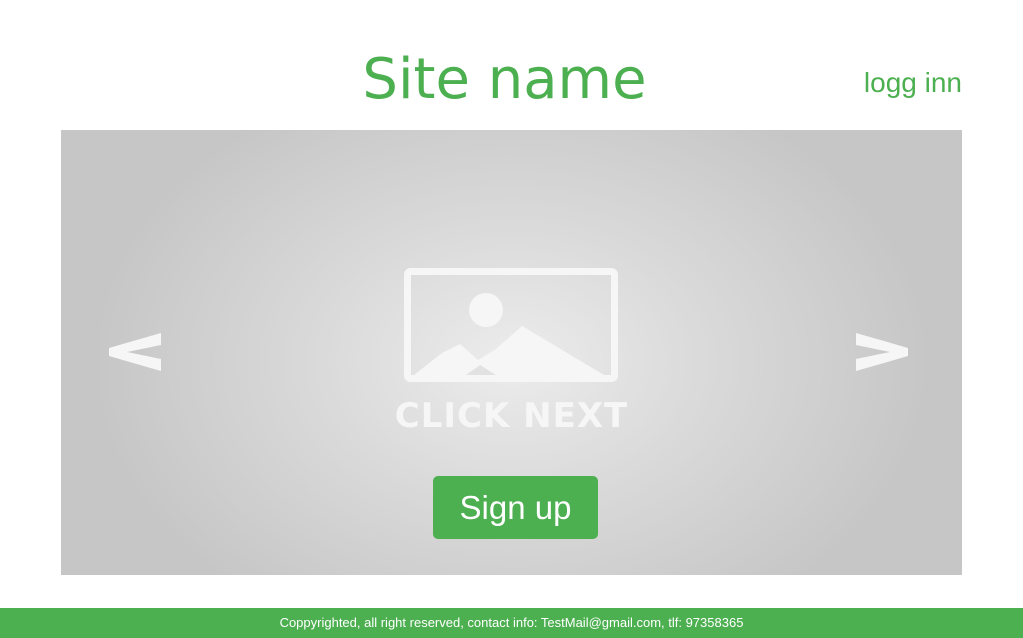 This screenshot has width=1023, height=638. I want to click on next-slide-button, so click(882, 348).